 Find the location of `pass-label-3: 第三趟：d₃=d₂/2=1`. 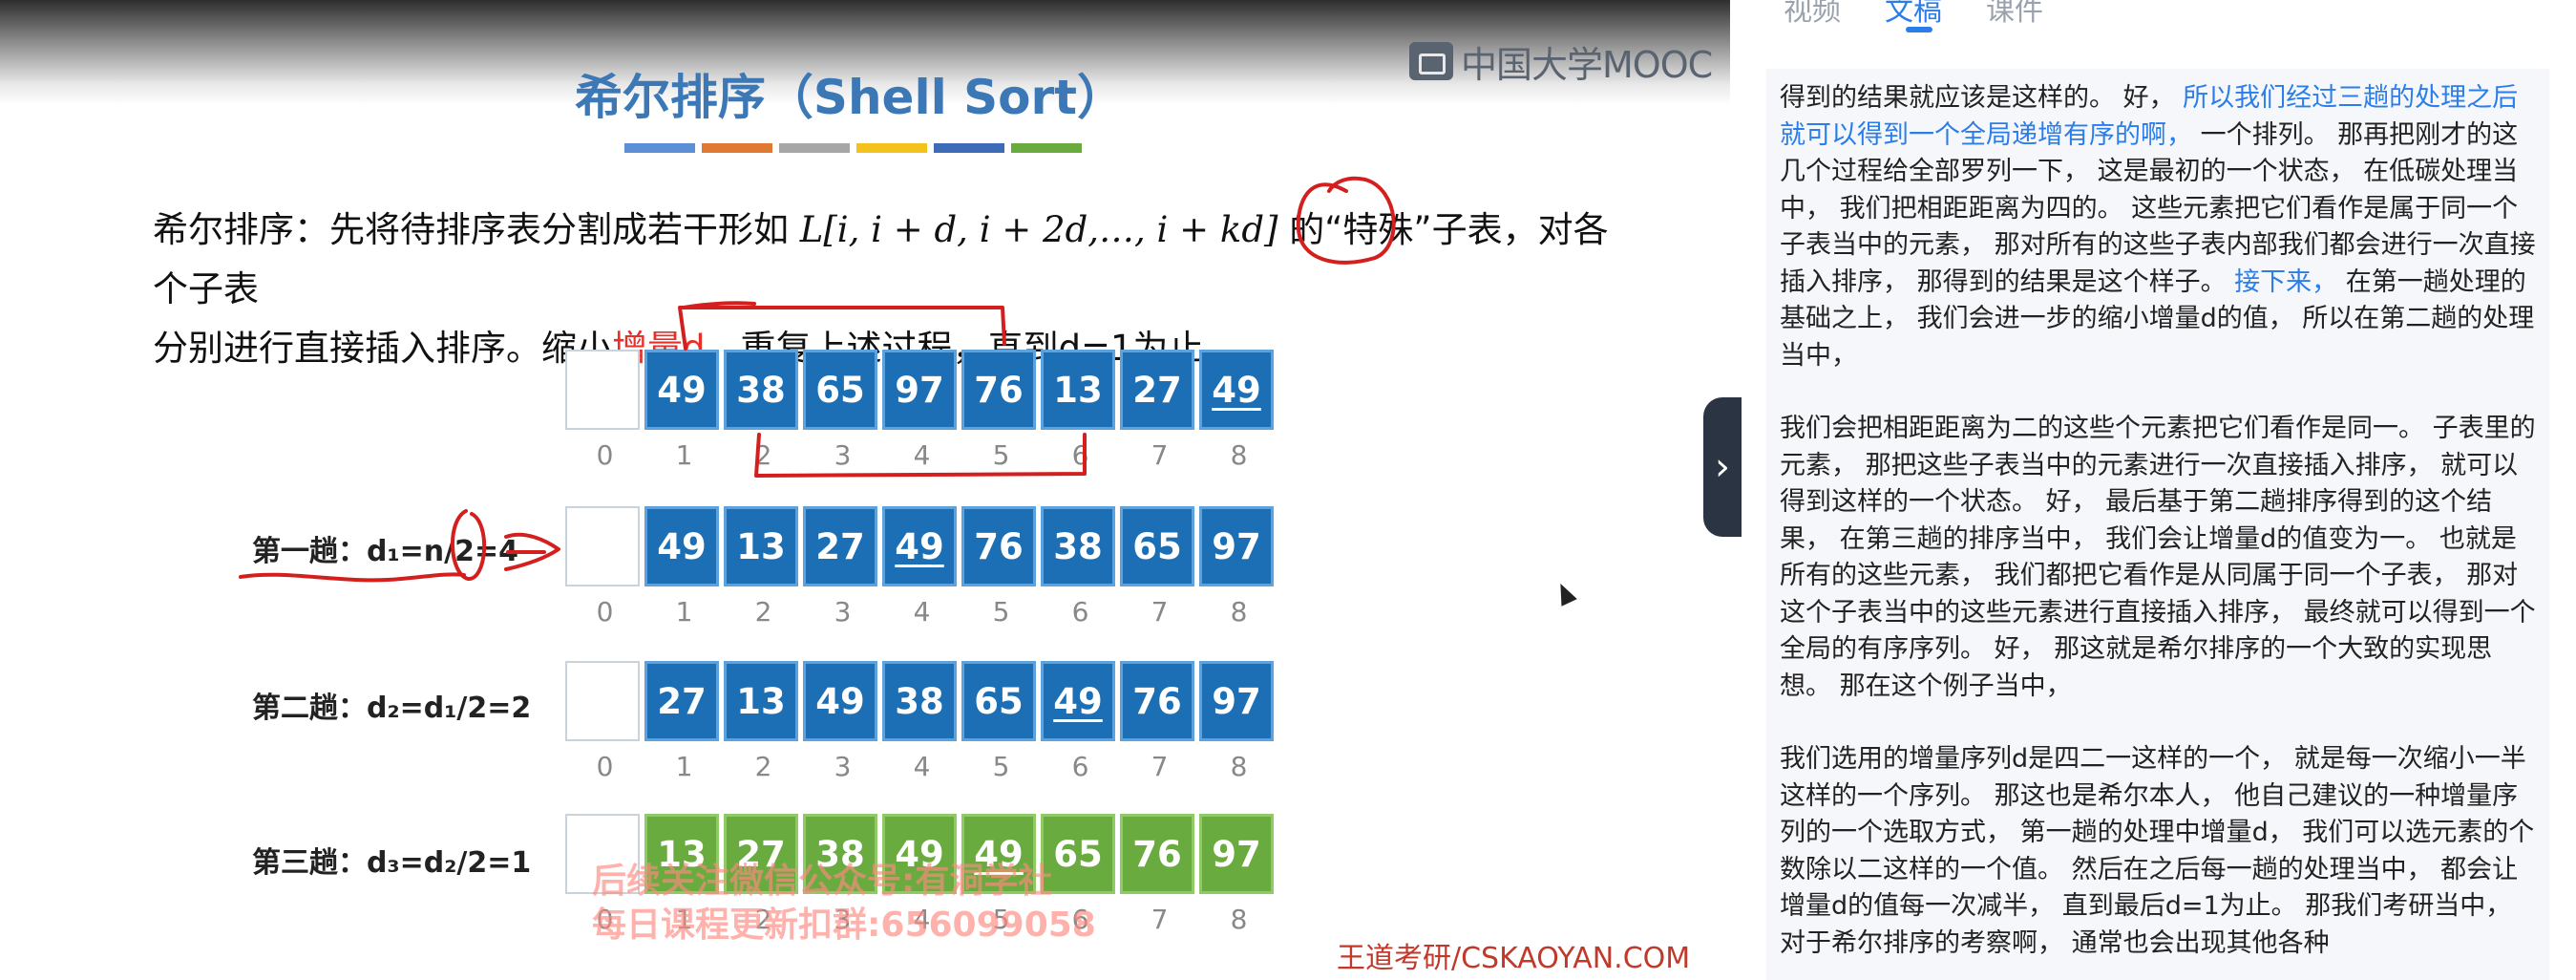

pass-label-3: 第三趟：d₃=d₂/2=1 is located at coordinates (392, 863).